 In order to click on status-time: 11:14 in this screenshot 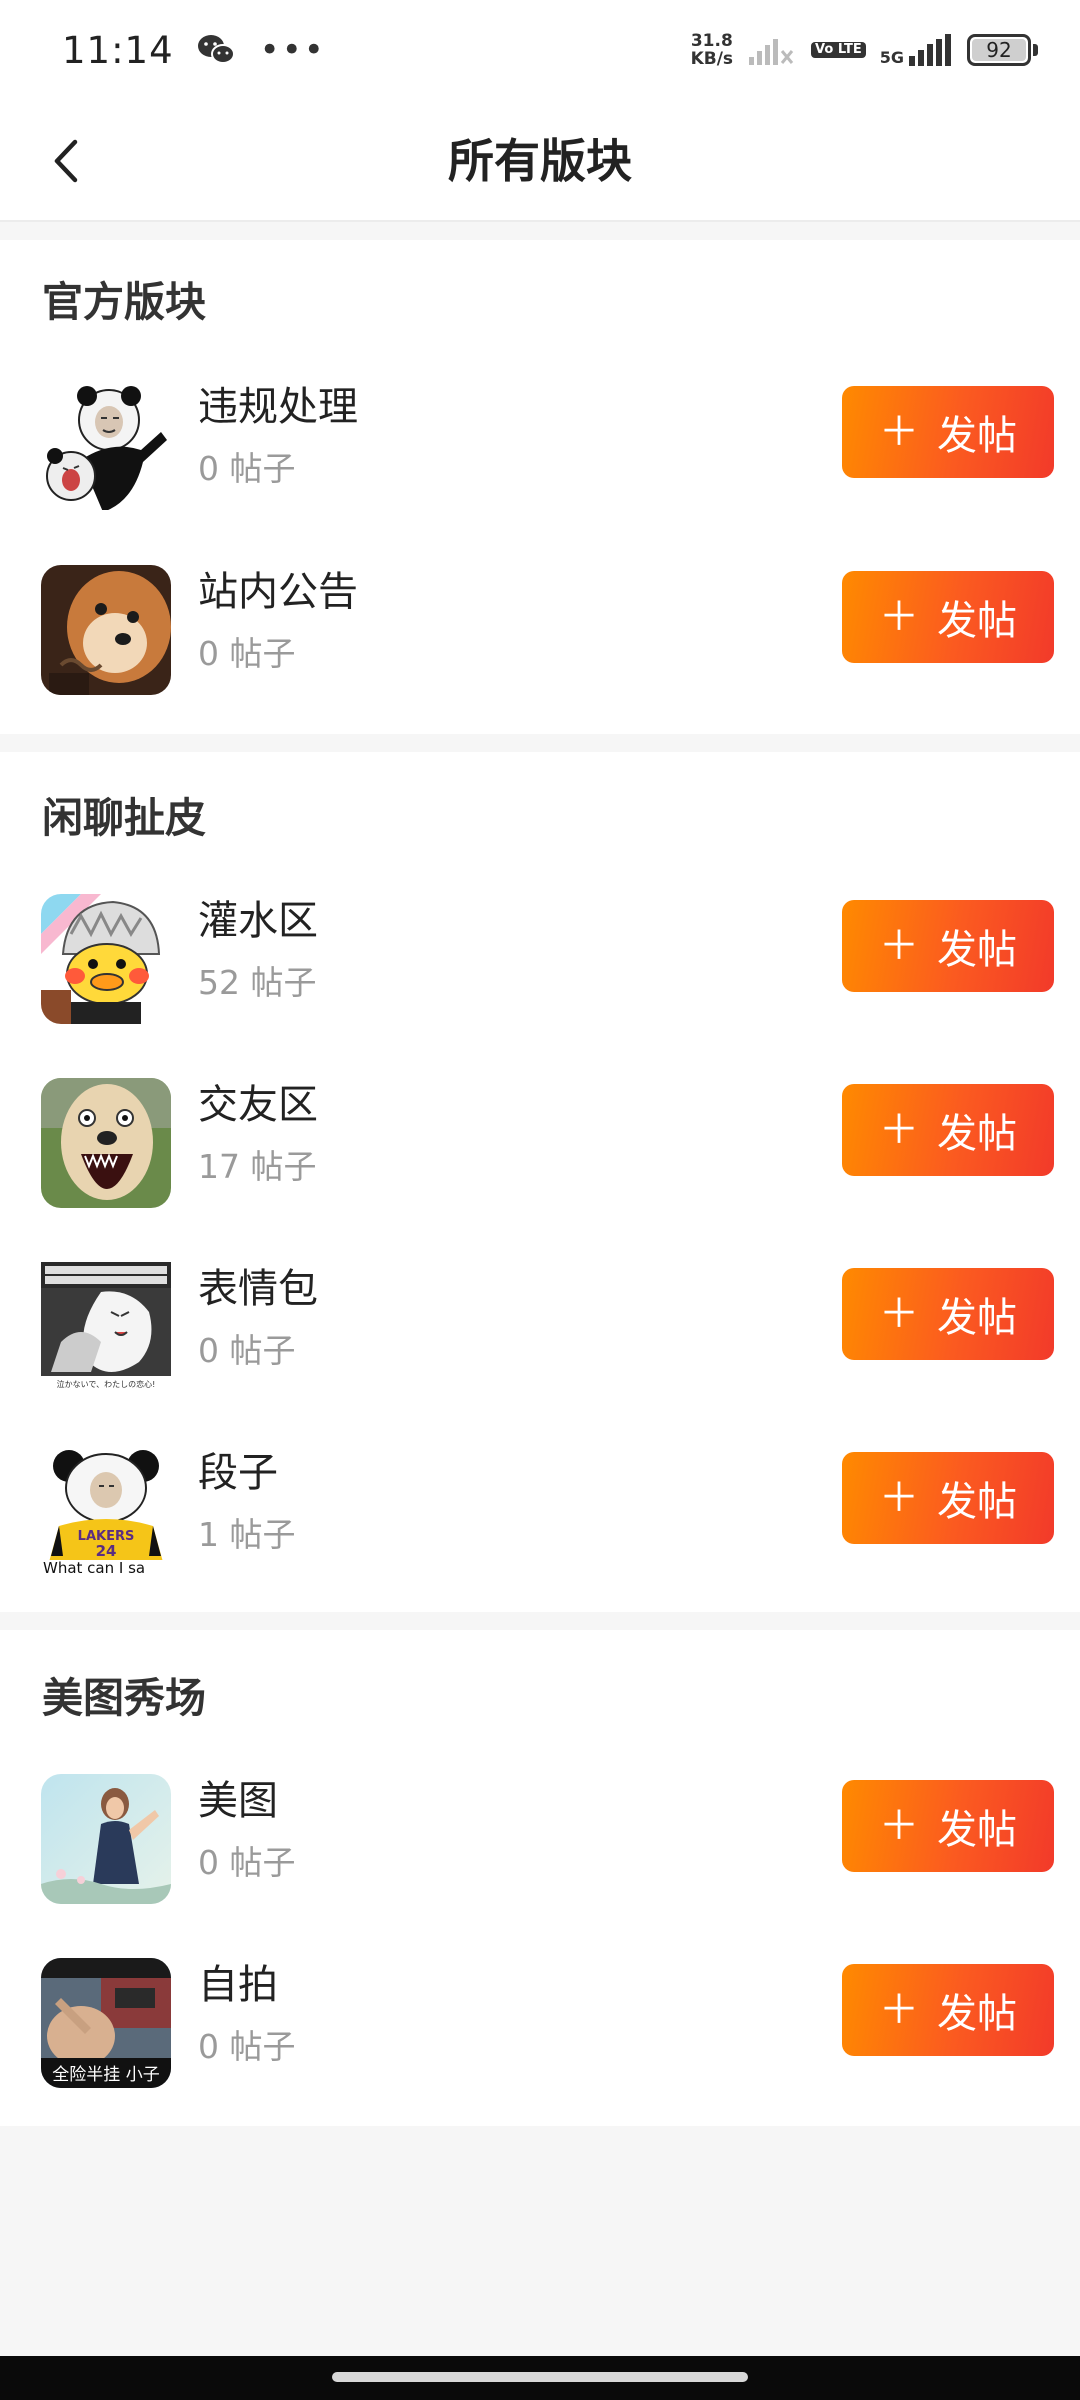, I will do `click(118, 50)`.